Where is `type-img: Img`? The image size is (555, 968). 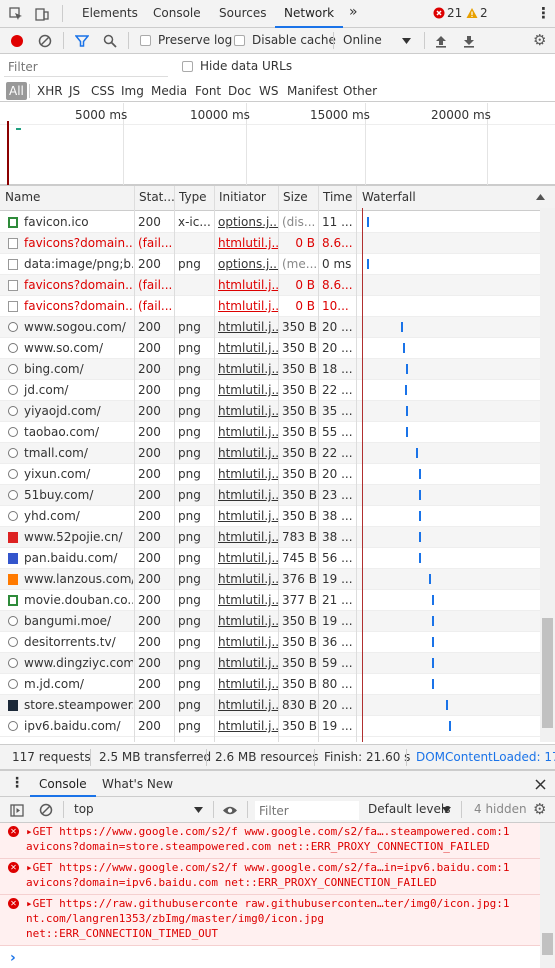
type-img: Img is located at coordinates (132, 91).